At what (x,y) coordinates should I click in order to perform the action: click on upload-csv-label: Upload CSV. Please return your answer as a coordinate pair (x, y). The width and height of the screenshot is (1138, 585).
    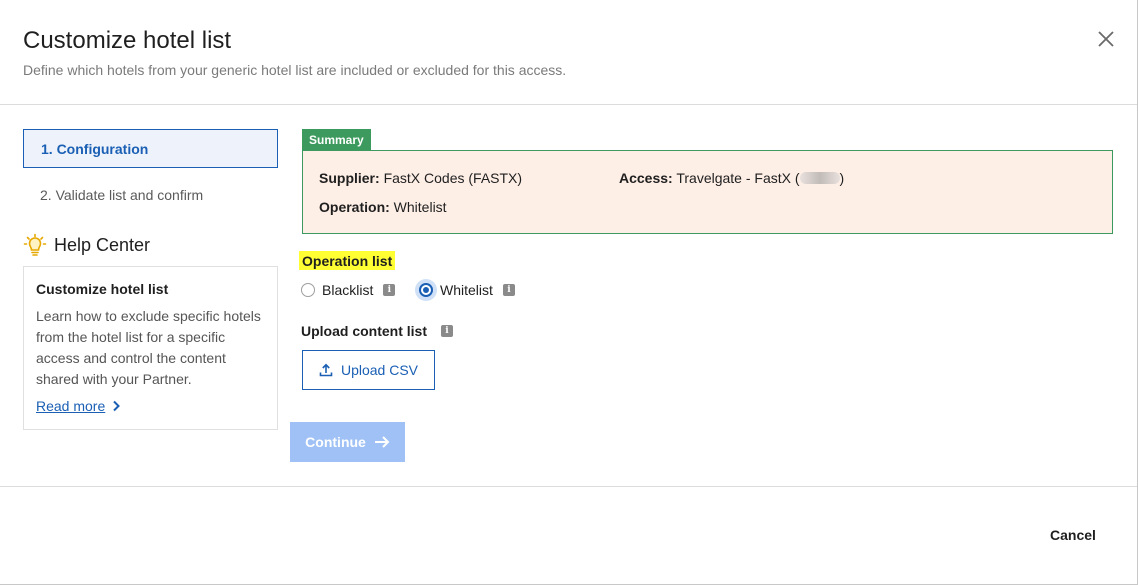
    Looking at the image, I should click on (379, 370).